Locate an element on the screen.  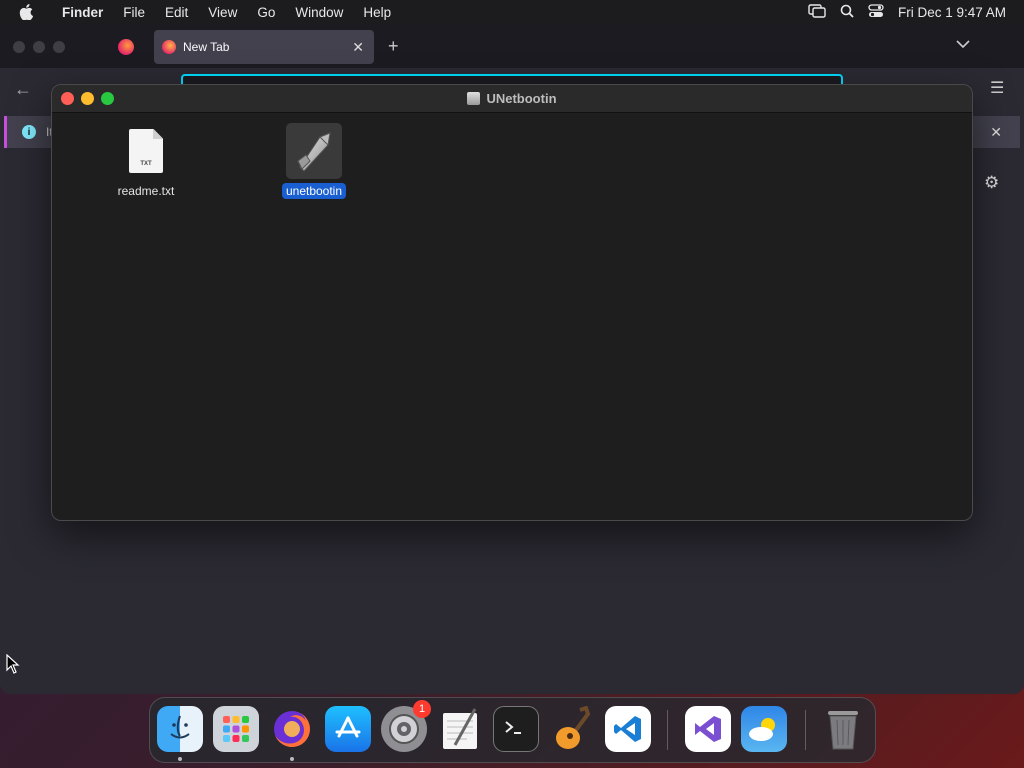
menu-app-name: Finder is located at coordinates (82, 12).